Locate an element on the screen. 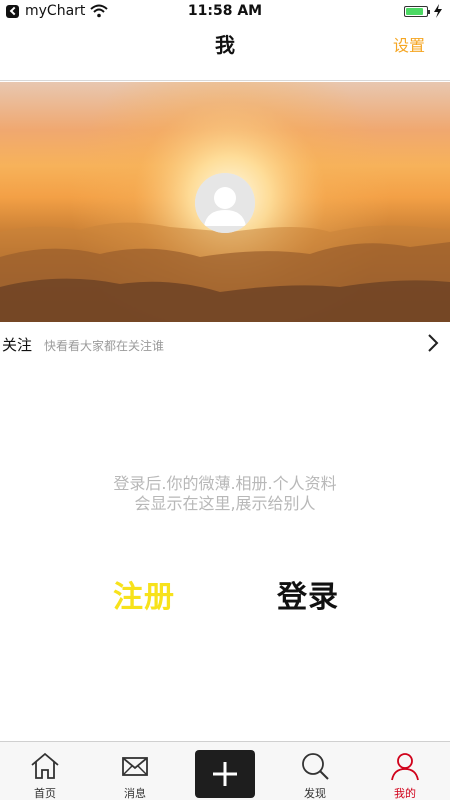  default-avatar-icon is located at coordinates (225, 203).